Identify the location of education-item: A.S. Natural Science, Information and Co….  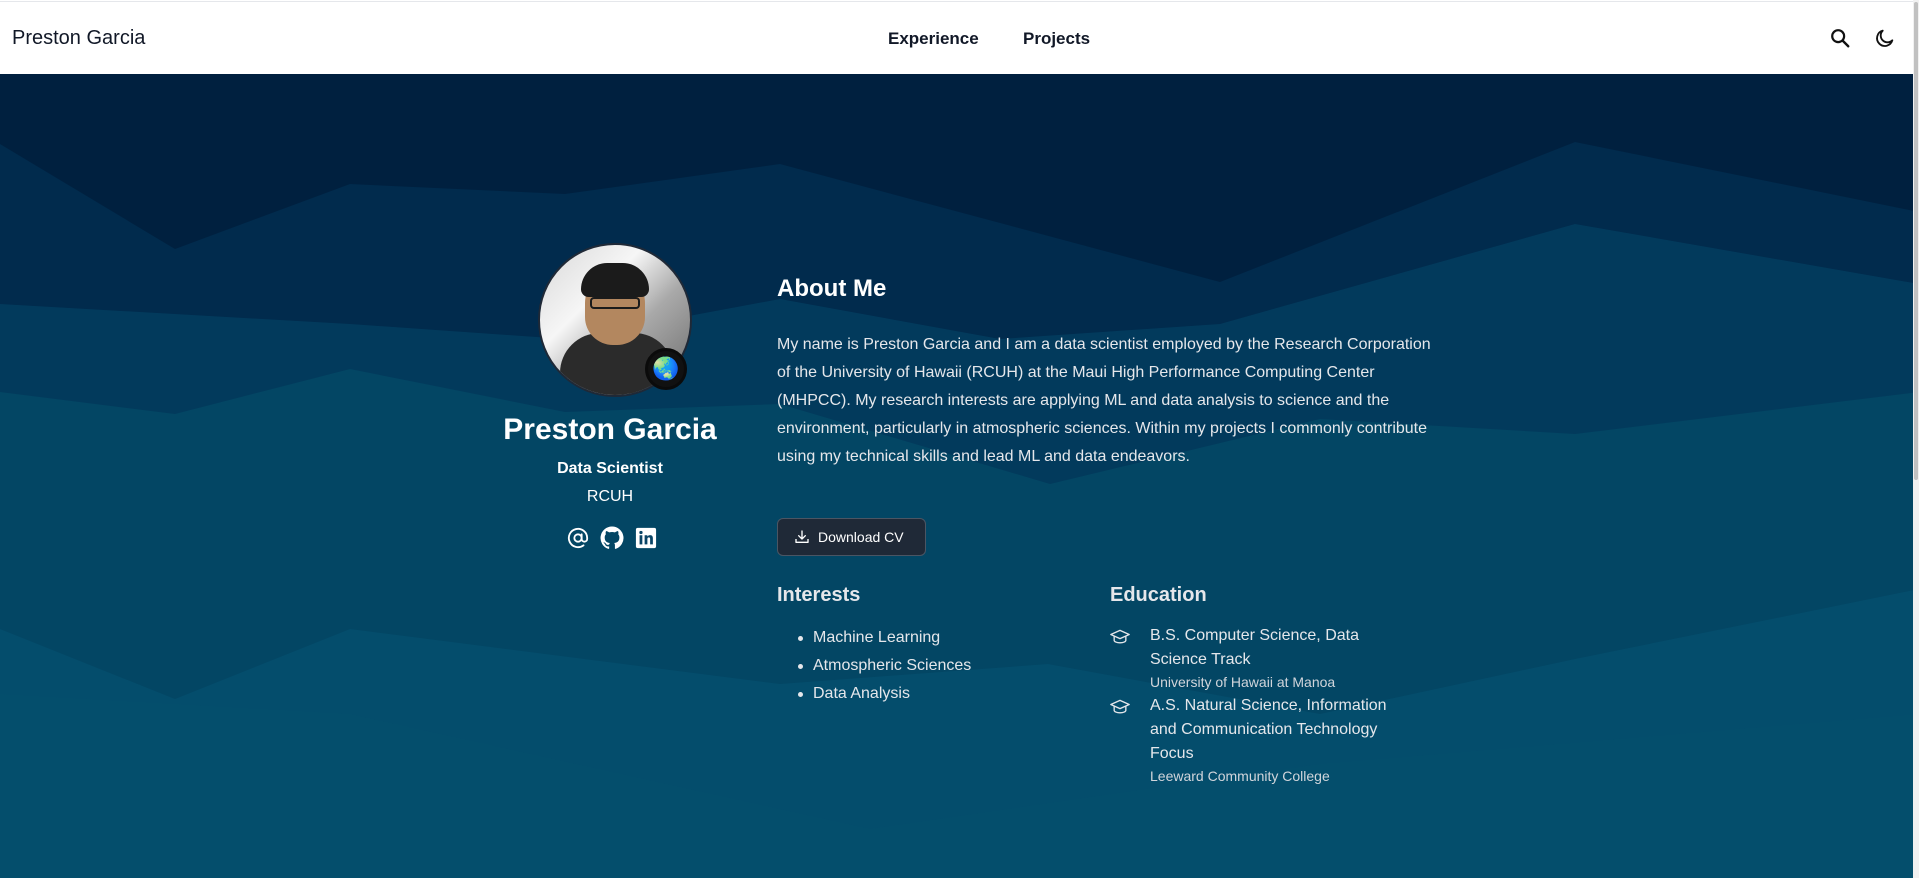
(1260, 740).